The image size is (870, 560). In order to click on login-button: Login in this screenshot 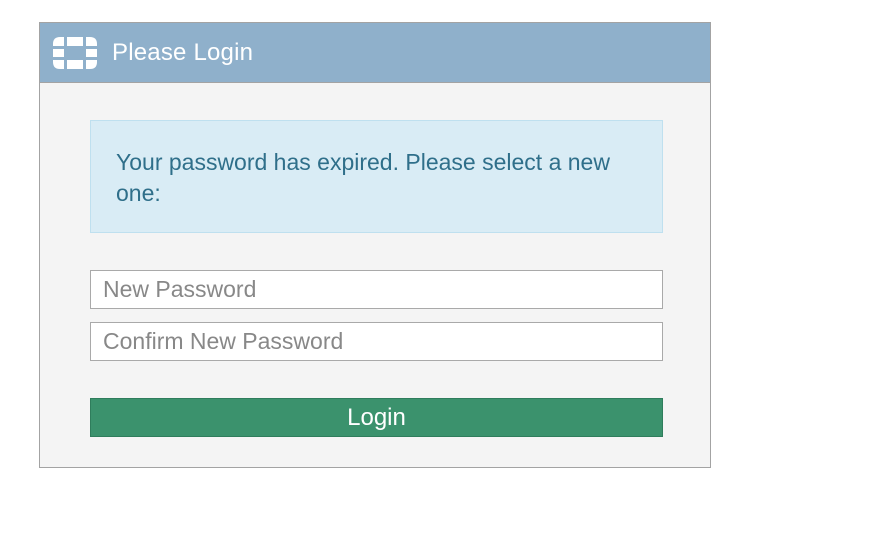, I will do `click(376, 417)`.